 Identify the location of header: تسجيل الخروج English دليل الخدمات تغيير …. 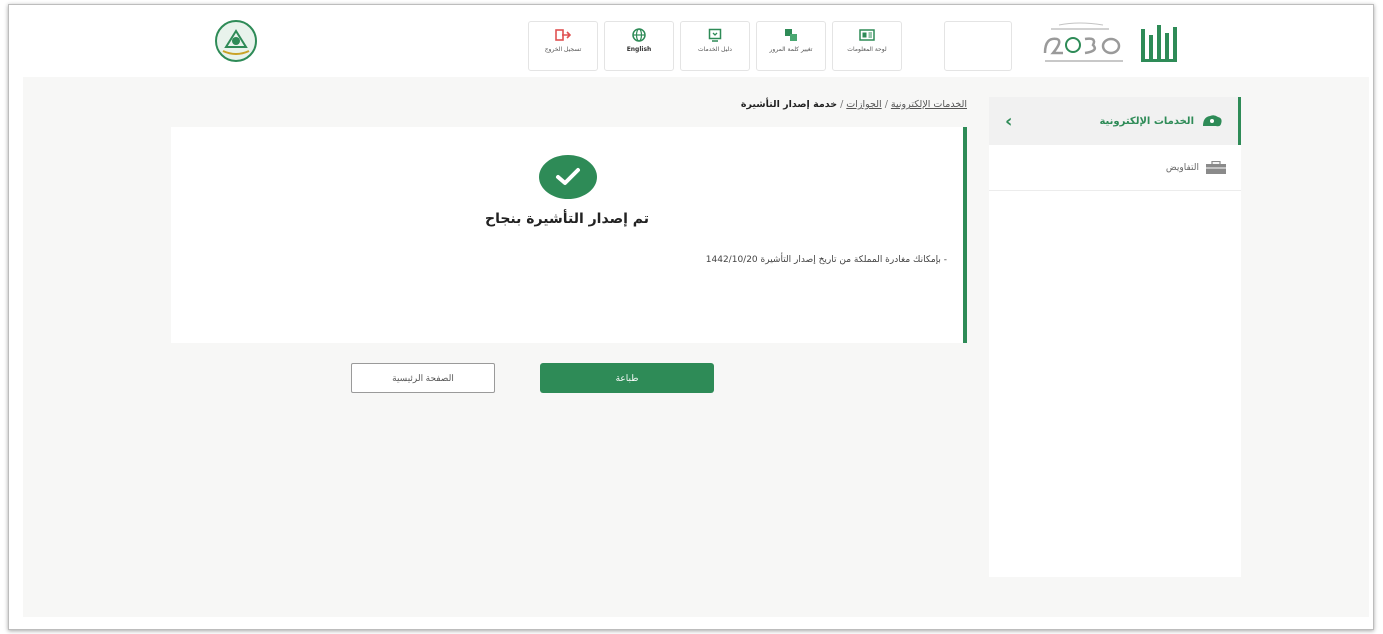
(691, 41).